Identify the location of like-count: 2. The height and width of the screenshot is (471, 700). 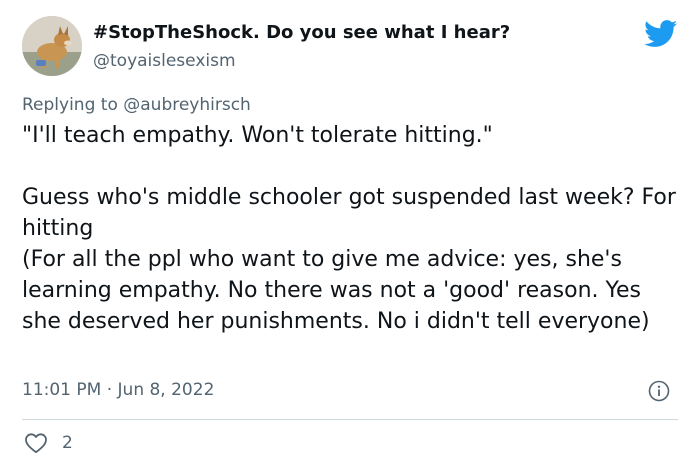
(67, 443).